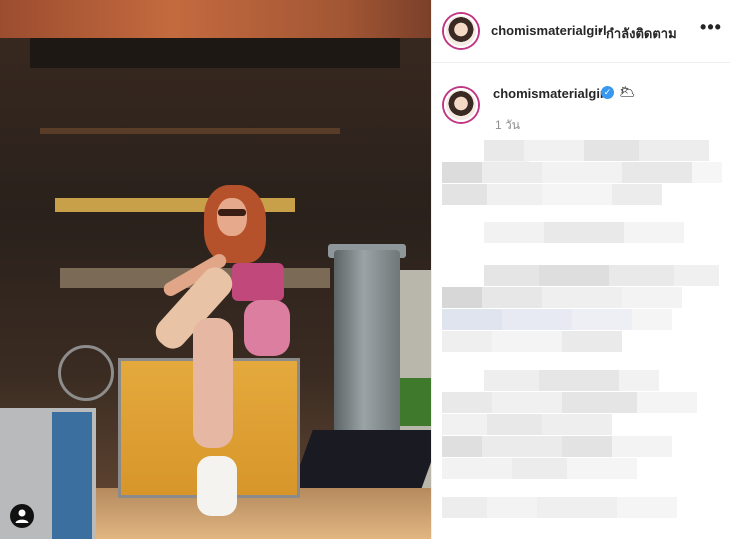 The width and height of the screenshot is (730, 539). What do you see at coordinates (551, 93) in the screenshot?
I see `caption-username: chomismaterialgirl` at bounding box center [551, 93].